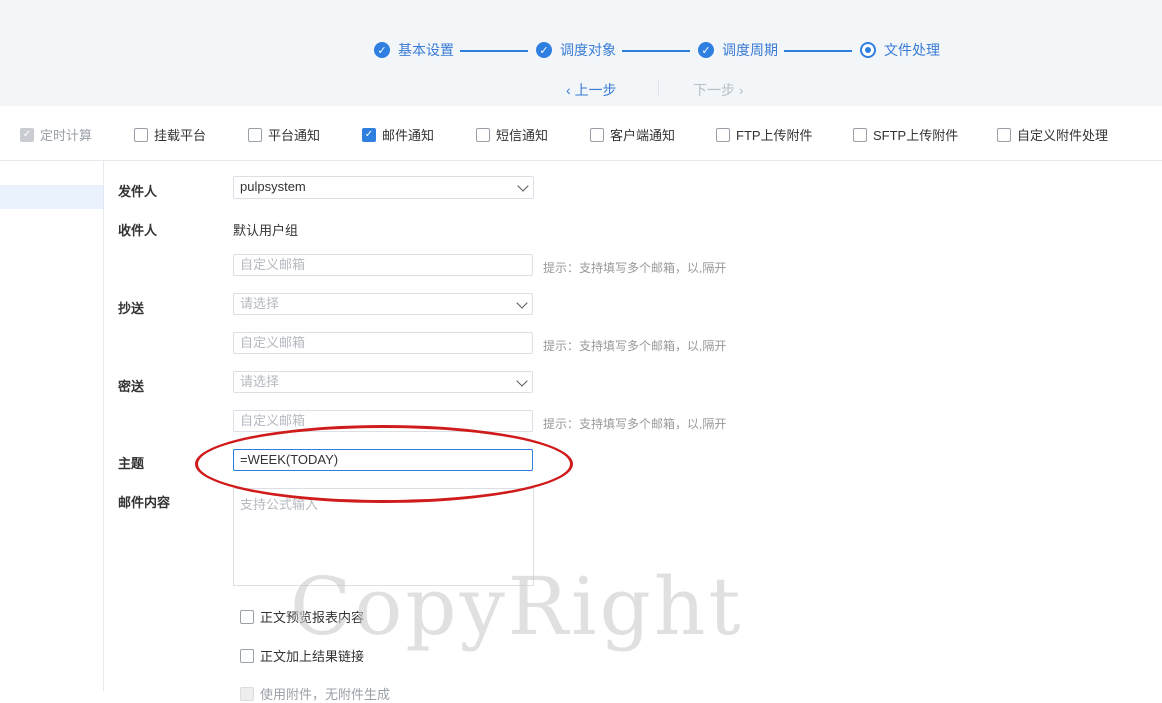 The image size is (1162, 703). I want to click on step-label: 调度周期, so click(750, 50).